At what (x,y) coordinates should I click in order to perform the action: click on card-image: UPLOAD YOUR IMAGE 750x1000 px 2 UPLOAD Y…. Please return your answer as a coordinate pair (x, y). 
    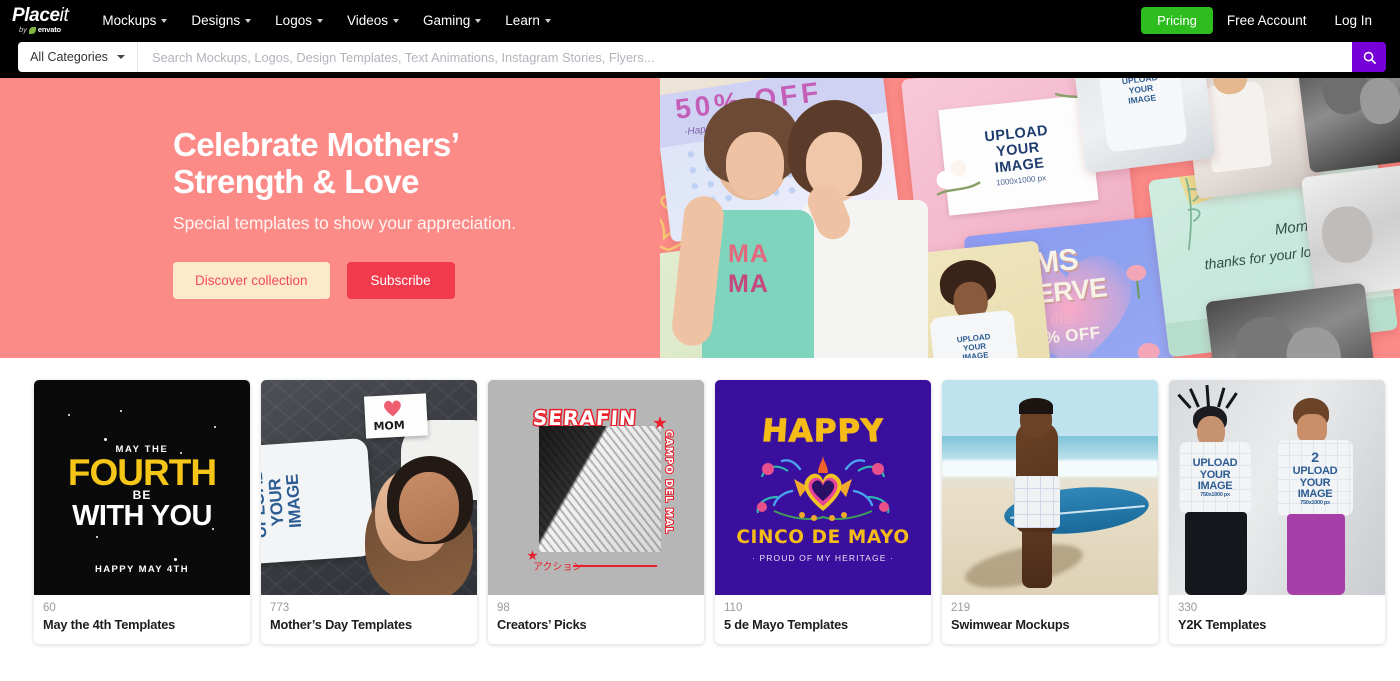
    Looking at the image, I should click on (1277, 487).